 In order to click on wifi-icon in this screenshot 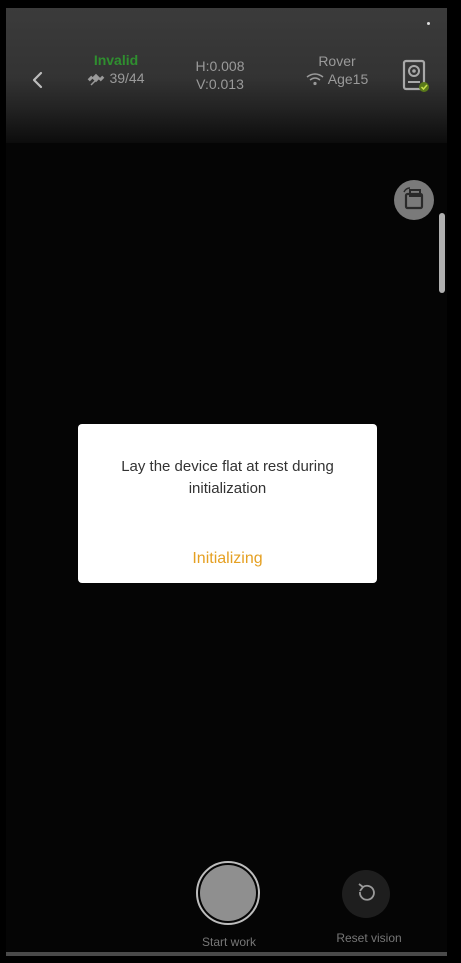, I will do `click(315, 79)`.